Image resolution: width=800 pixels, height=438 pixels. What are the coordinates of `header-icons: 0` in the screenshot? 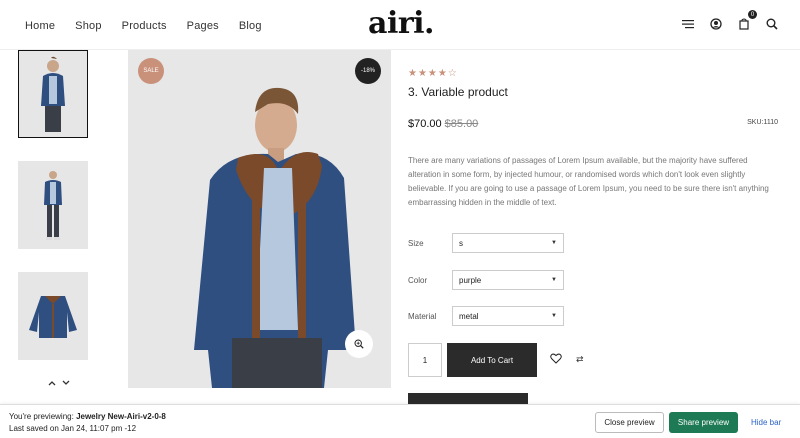 It's located at (730, 21).